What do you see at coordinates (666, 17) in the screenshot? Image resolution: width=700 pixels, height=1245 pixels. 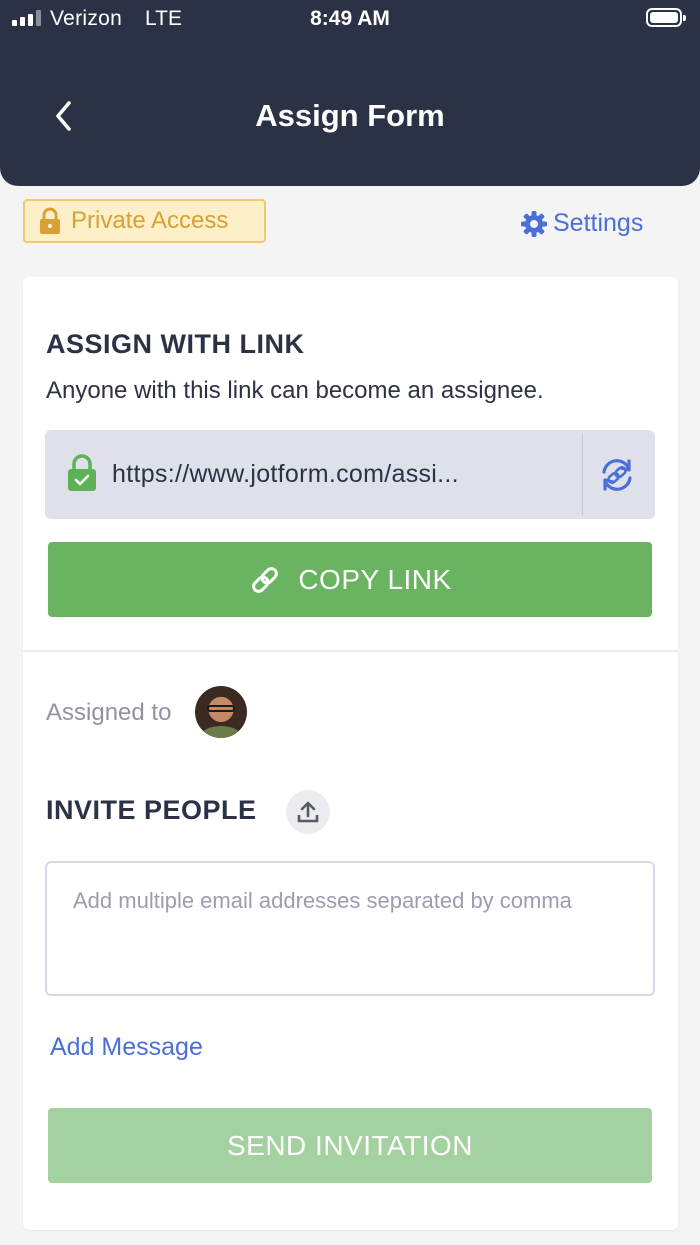 I see `battery-icon` at bounding box center [666, 17].